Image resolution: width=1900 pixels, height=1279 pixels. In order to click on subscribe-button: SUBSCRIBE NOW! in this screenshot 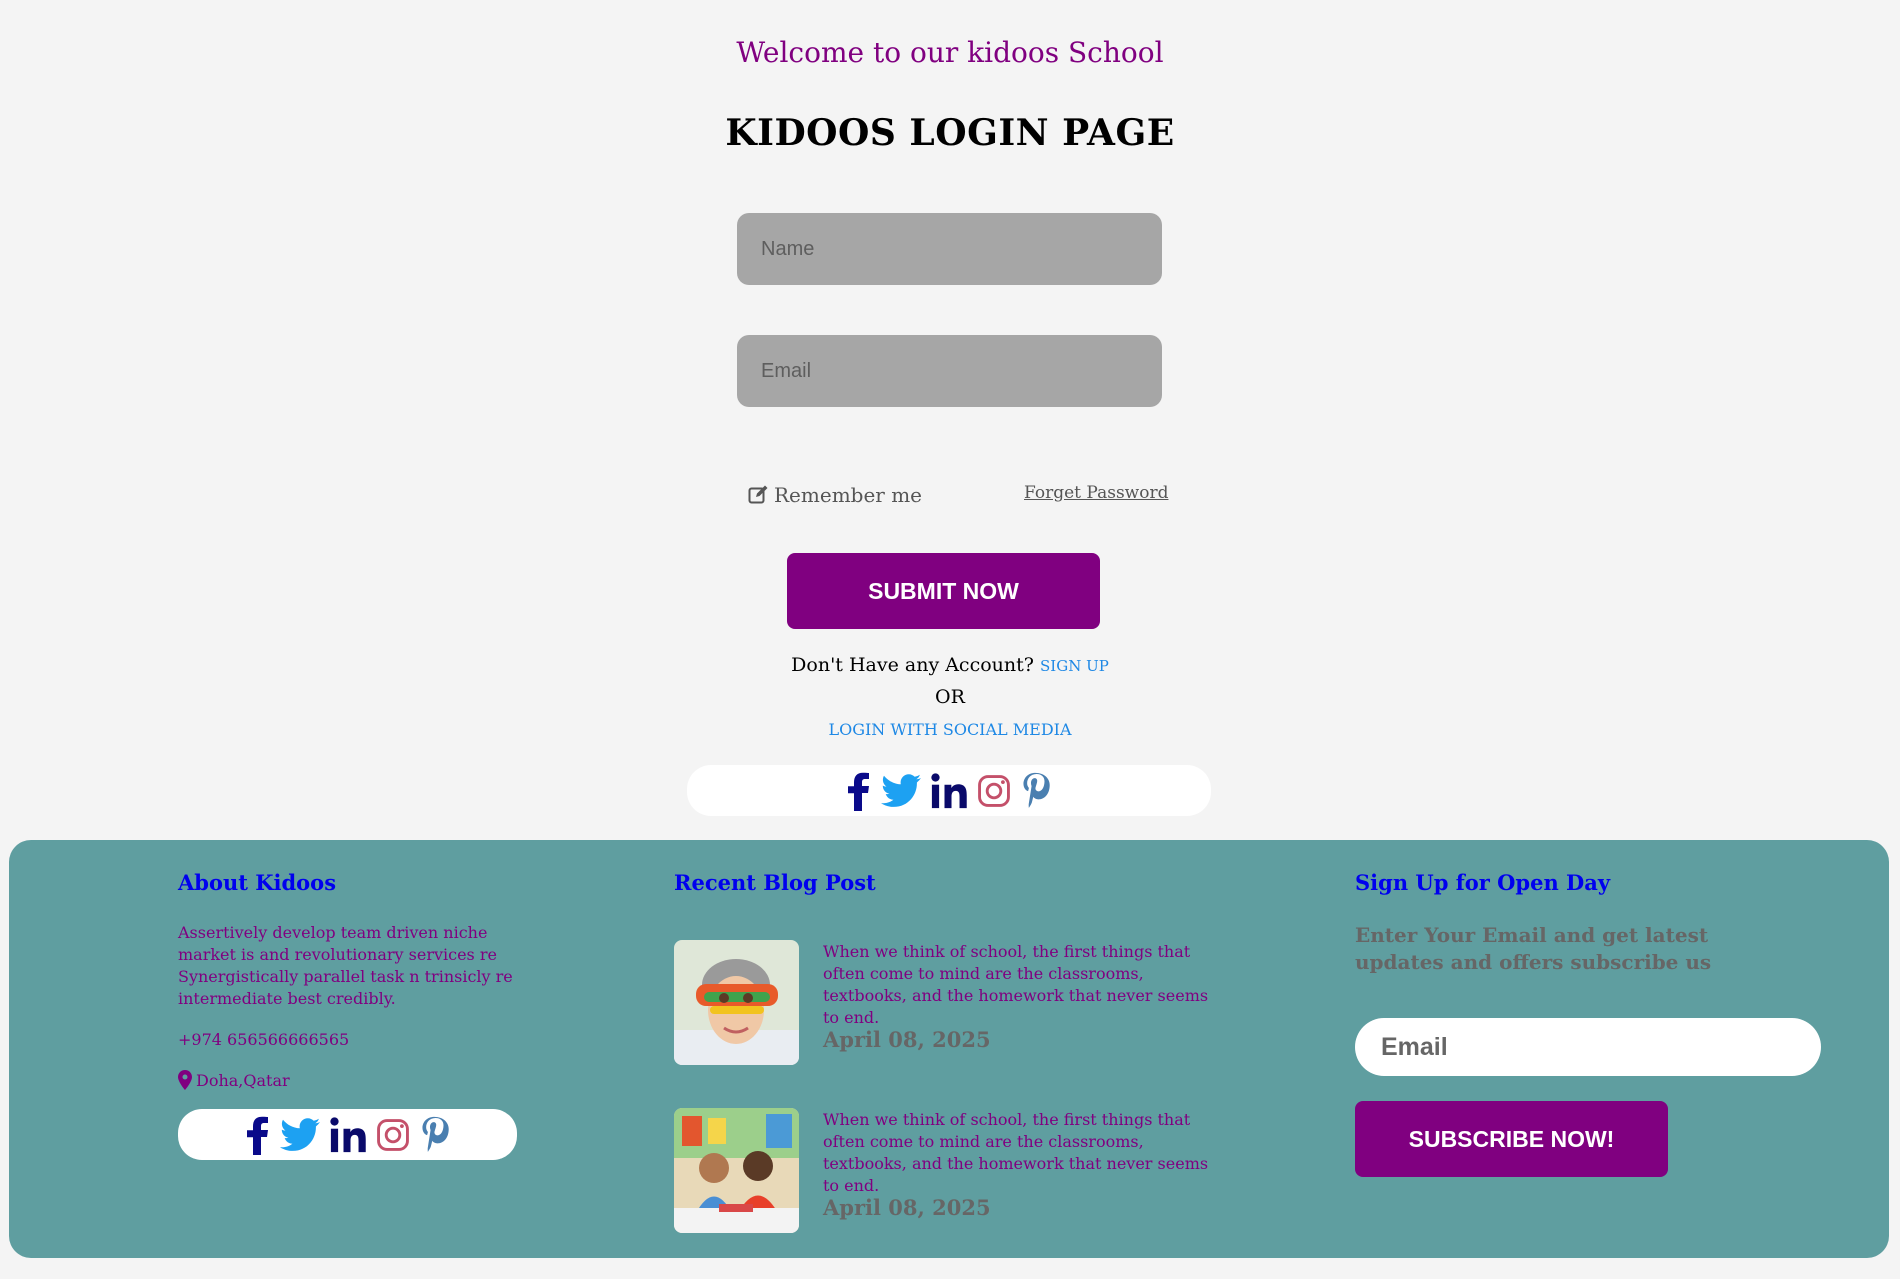, I will do `click(1511, 1139)`.